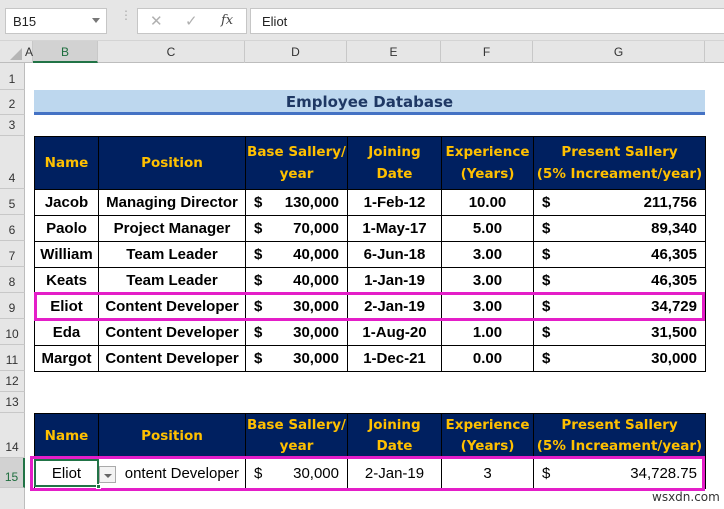 The width and height of the screenshot is (724, 509). Describe the element at coordinates (66, 358) in the screenshot. I see `name-cell: Margot` at that location.